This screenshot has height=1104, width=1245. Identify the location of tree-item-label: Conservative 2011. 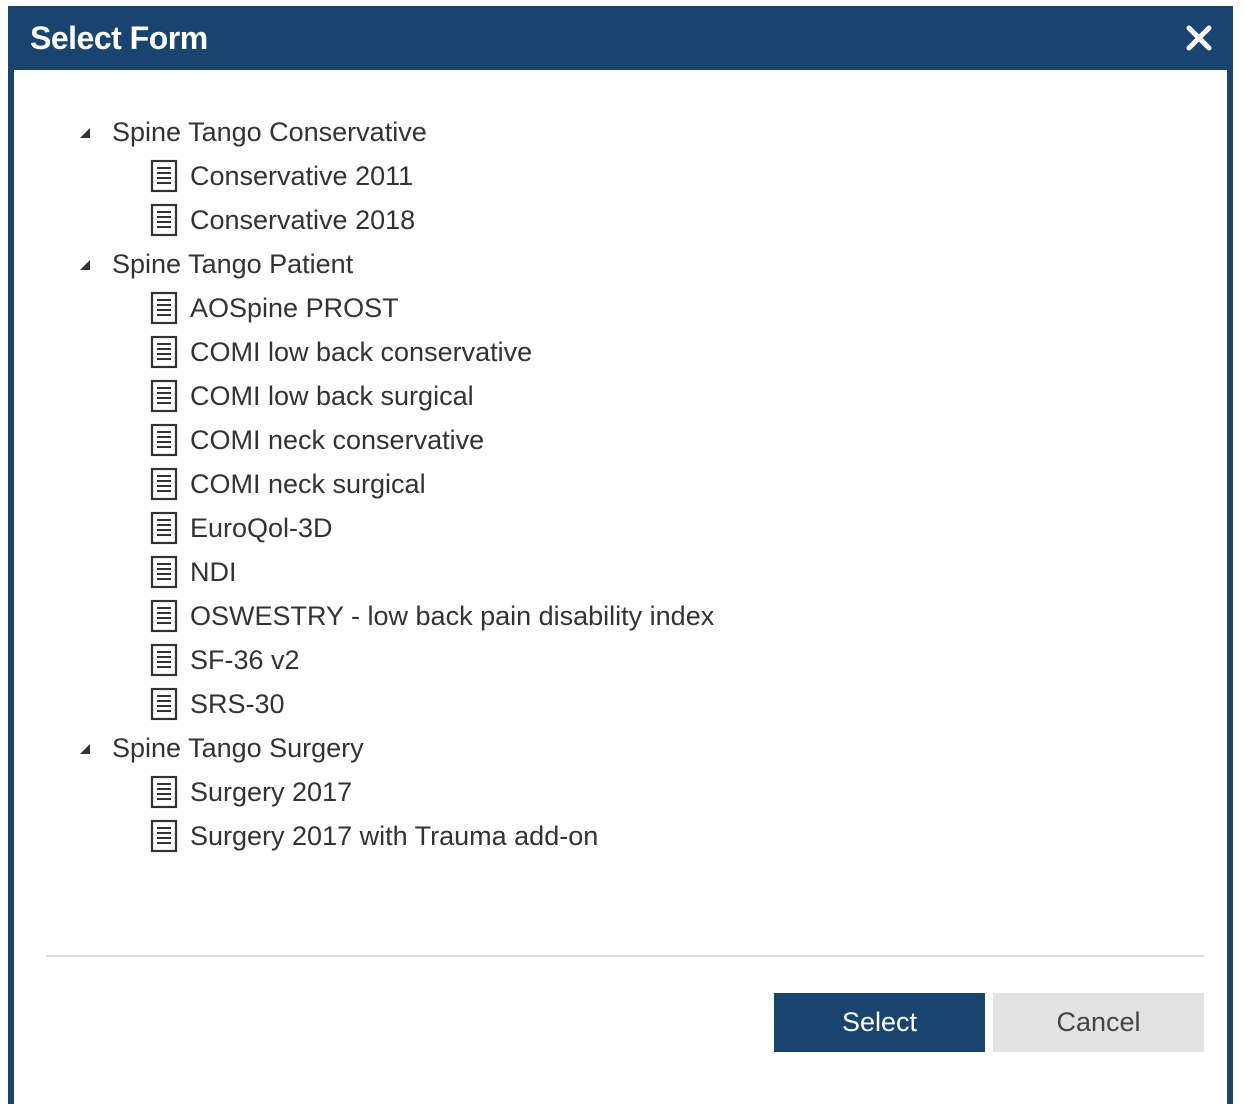
(302, 175).